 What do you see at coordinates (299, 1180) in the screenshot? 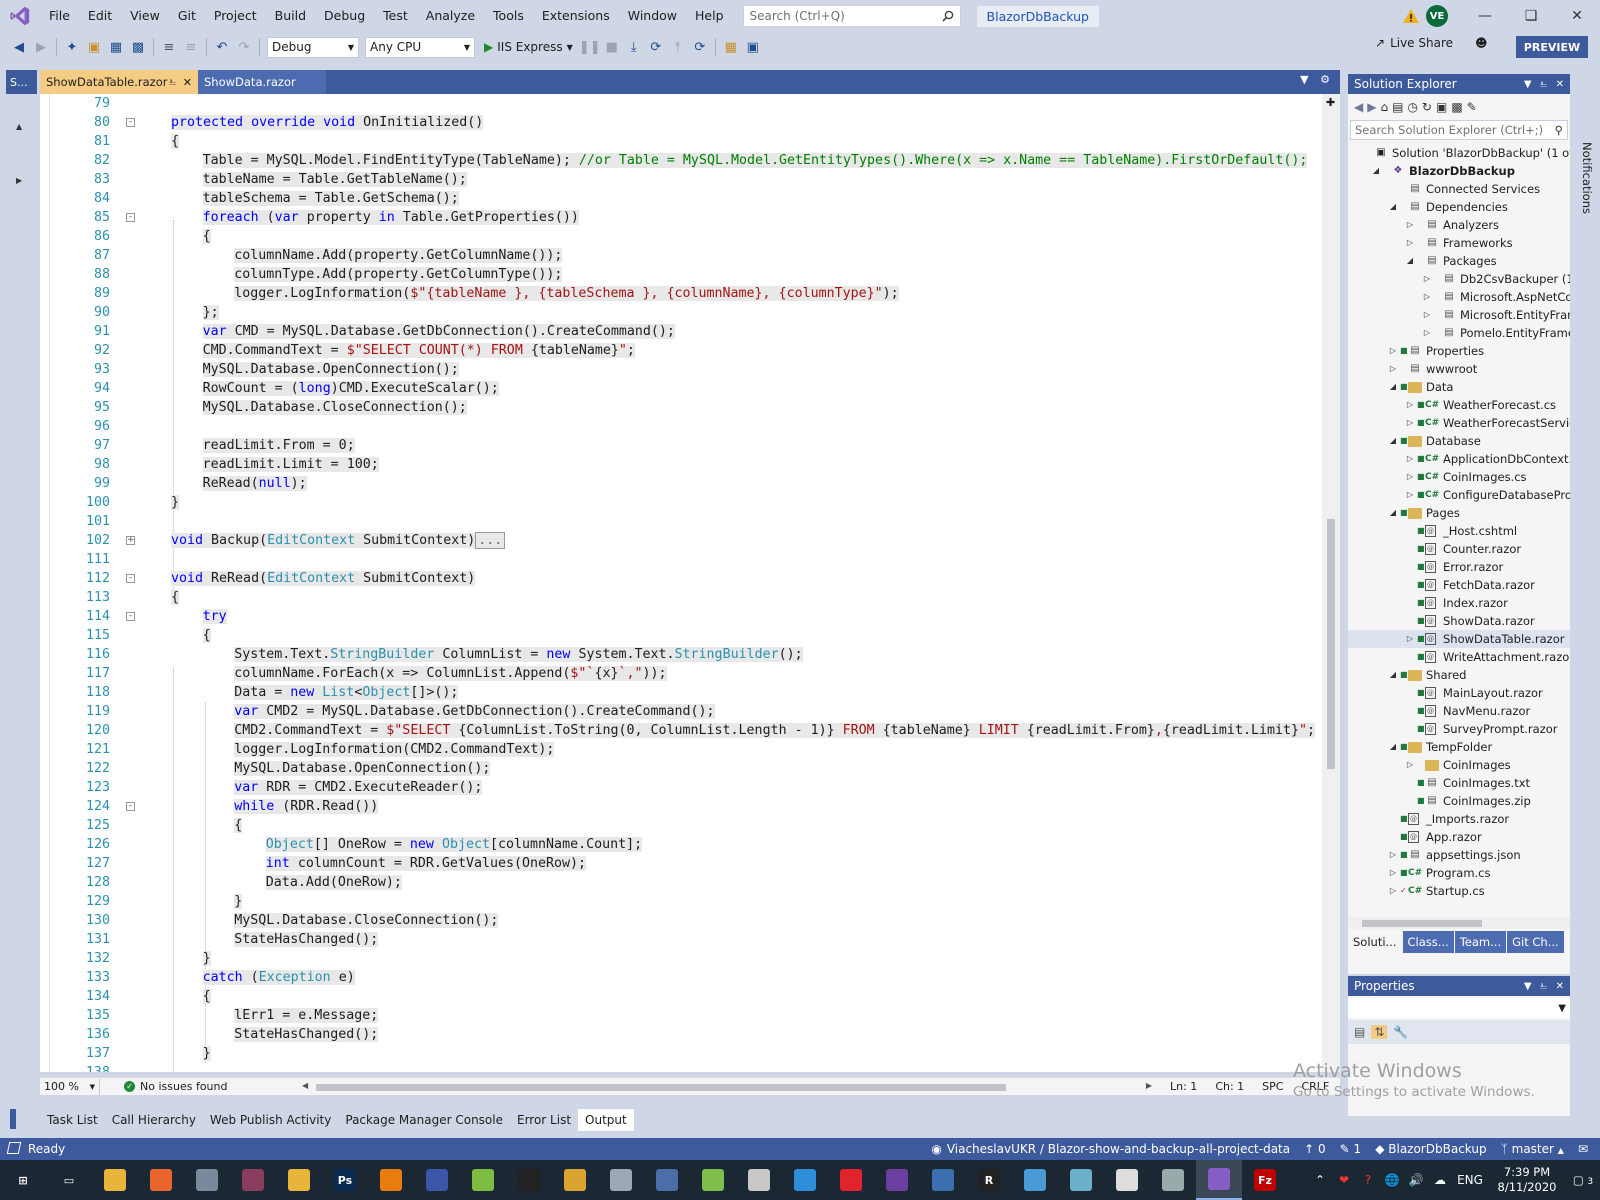
I see `taskbar-folder-app` at bounding box center [299, 1180].